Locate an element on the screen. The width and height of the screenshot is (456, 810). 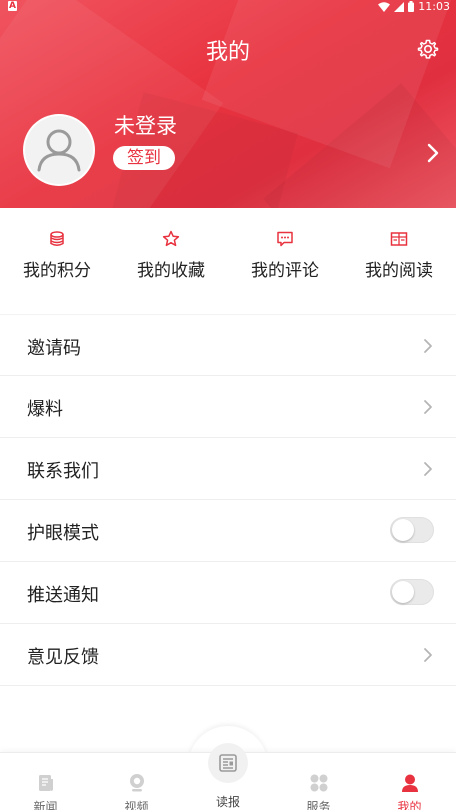
book-icon is located at coordinates (399, 239).